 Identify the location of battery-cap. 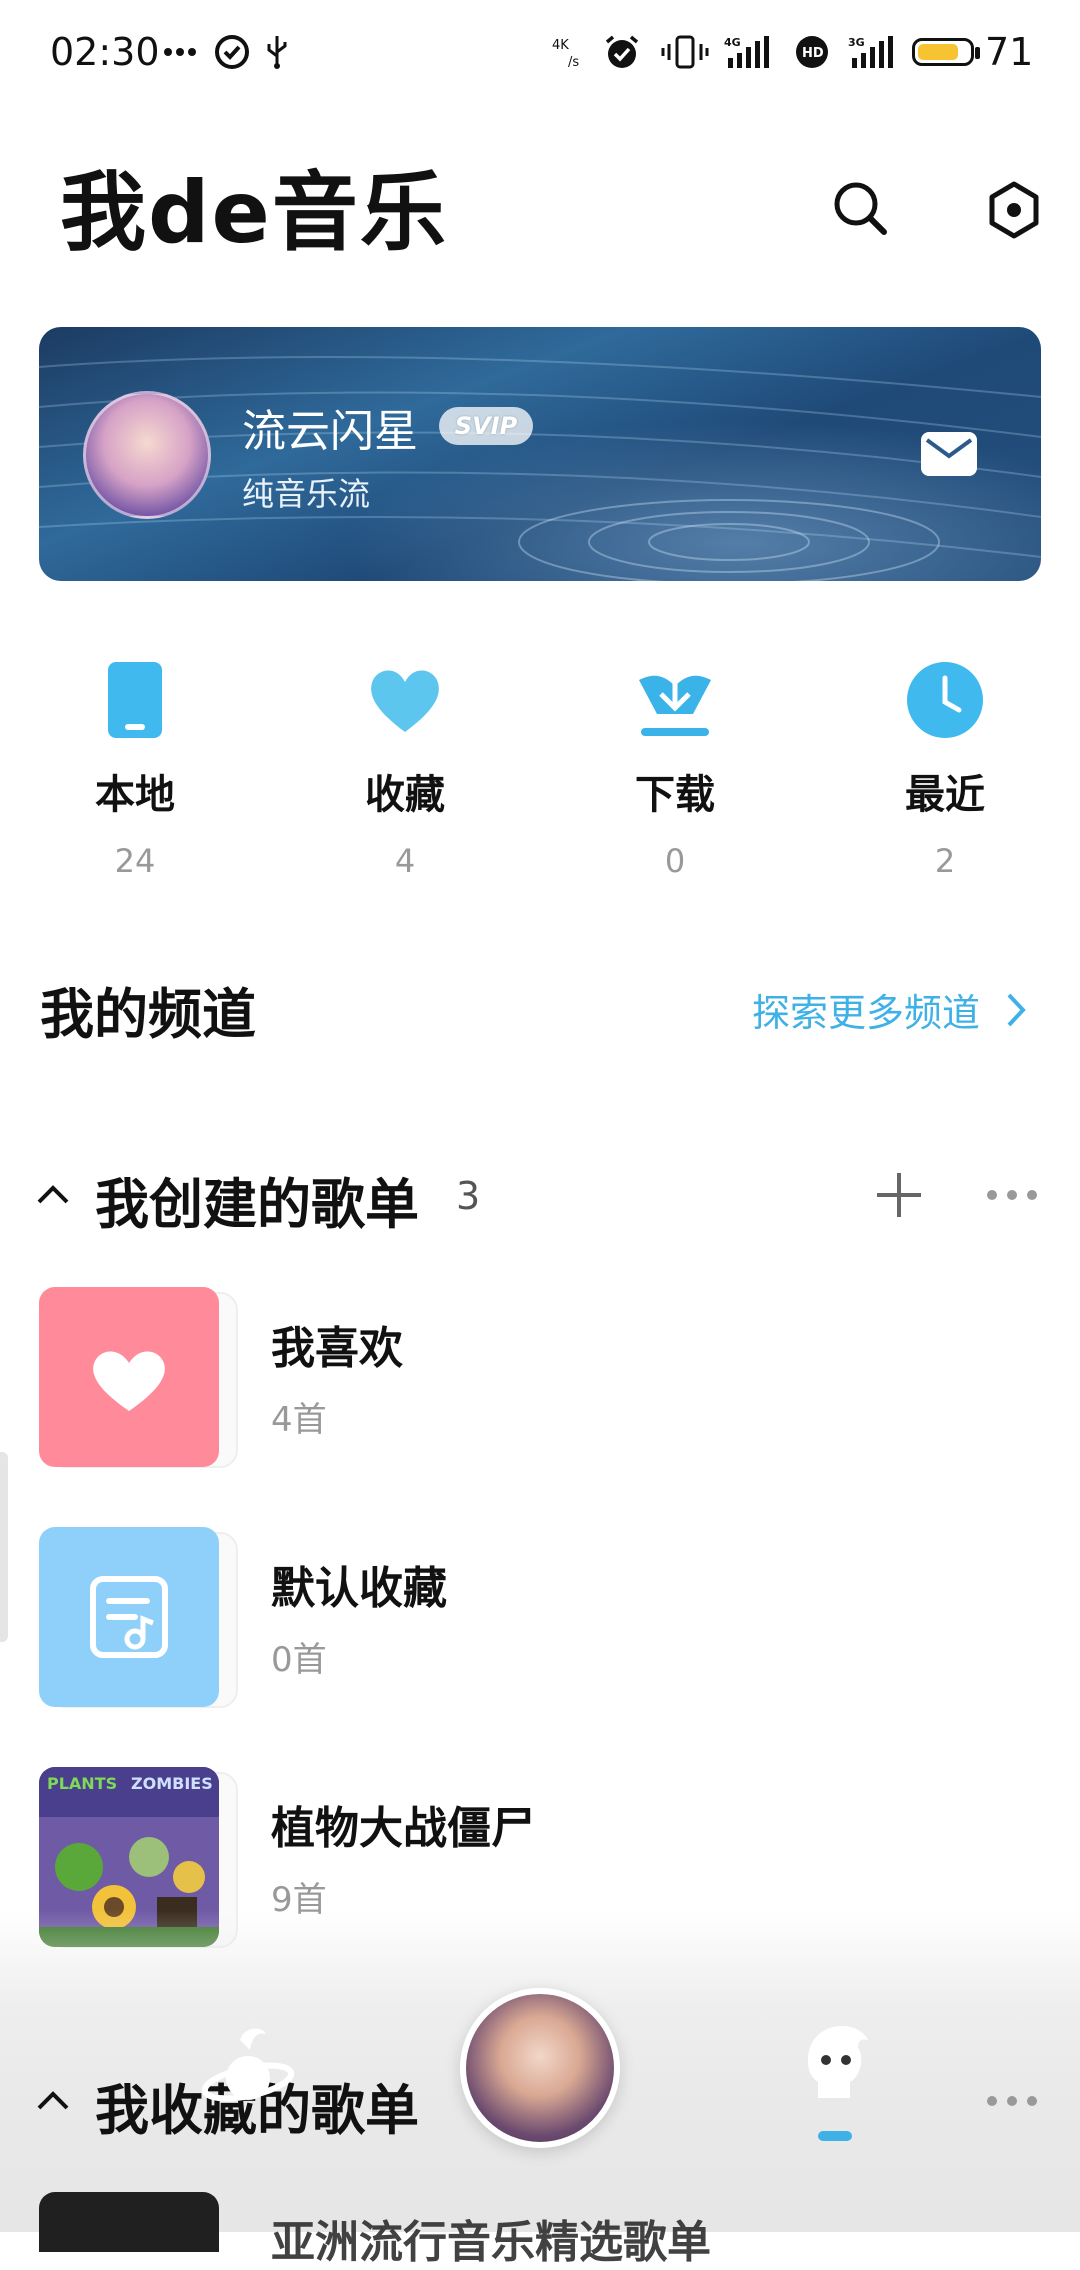
(977, 53).